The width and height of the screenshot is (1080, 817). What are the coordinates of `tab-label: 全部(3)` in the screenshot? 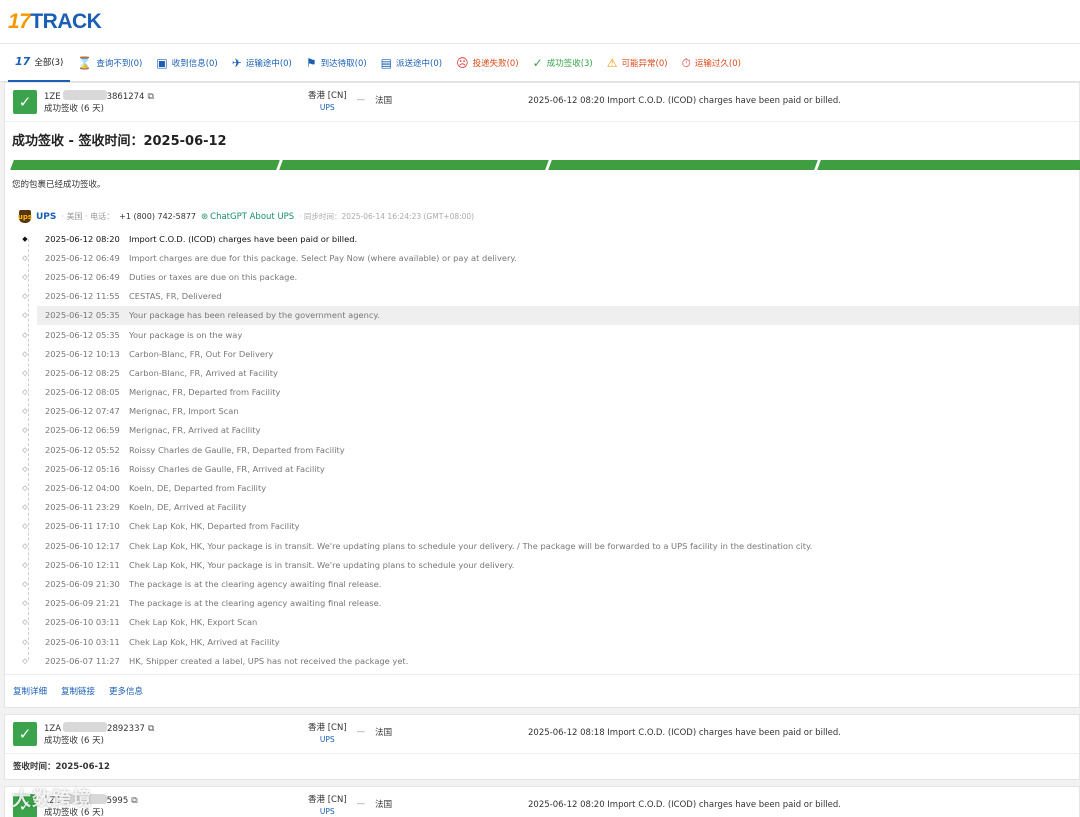 It's located at (49, 62).